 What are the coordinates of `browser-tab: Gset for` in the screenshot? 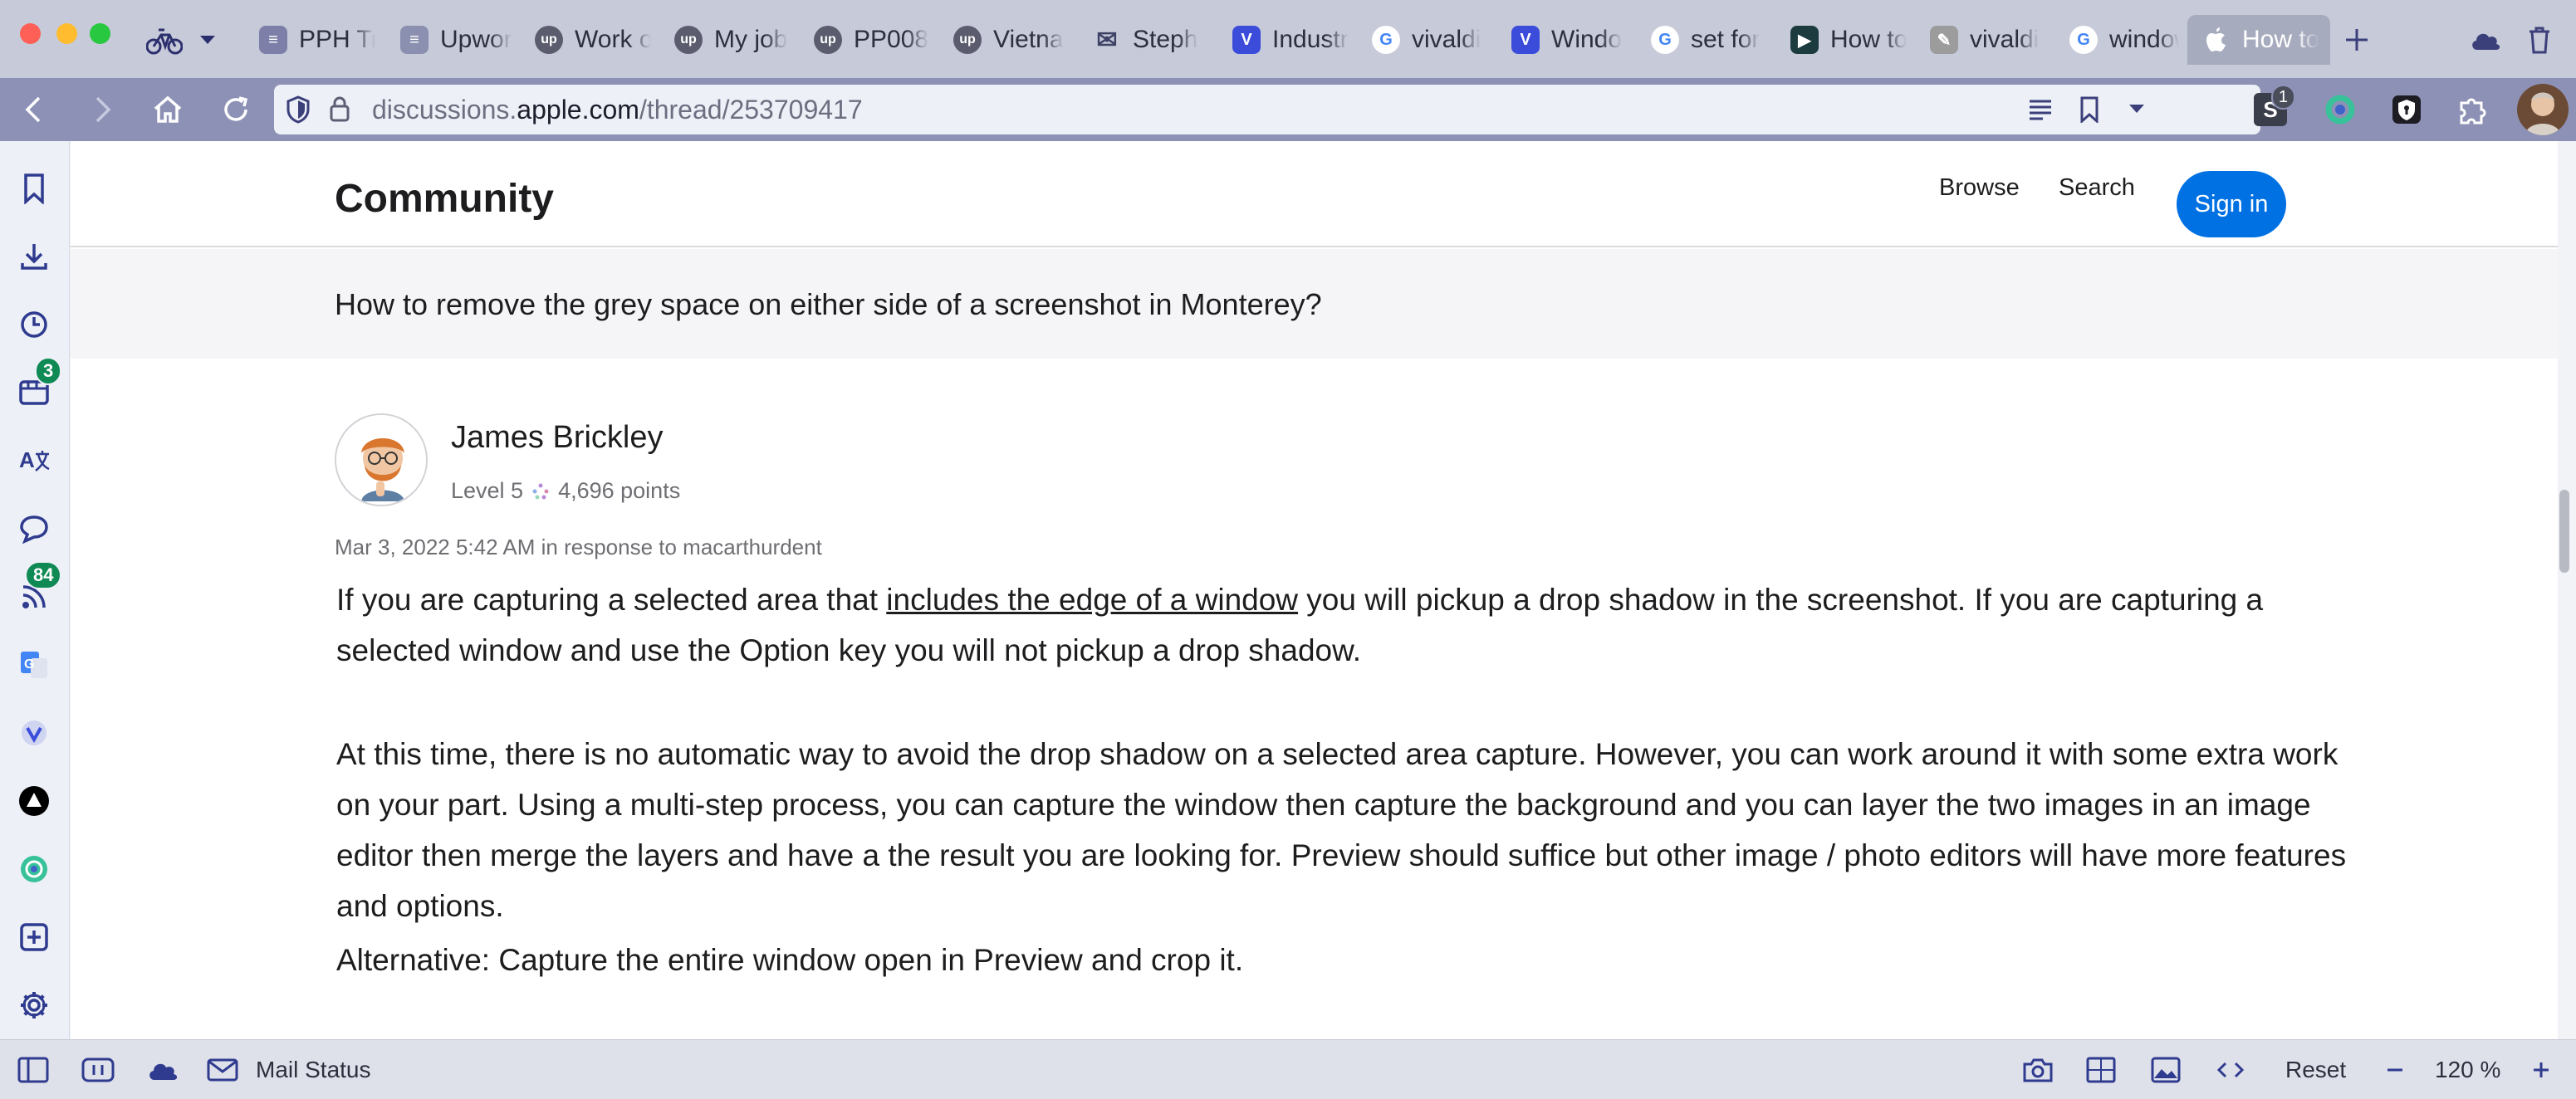 It's located at (1701, 40).